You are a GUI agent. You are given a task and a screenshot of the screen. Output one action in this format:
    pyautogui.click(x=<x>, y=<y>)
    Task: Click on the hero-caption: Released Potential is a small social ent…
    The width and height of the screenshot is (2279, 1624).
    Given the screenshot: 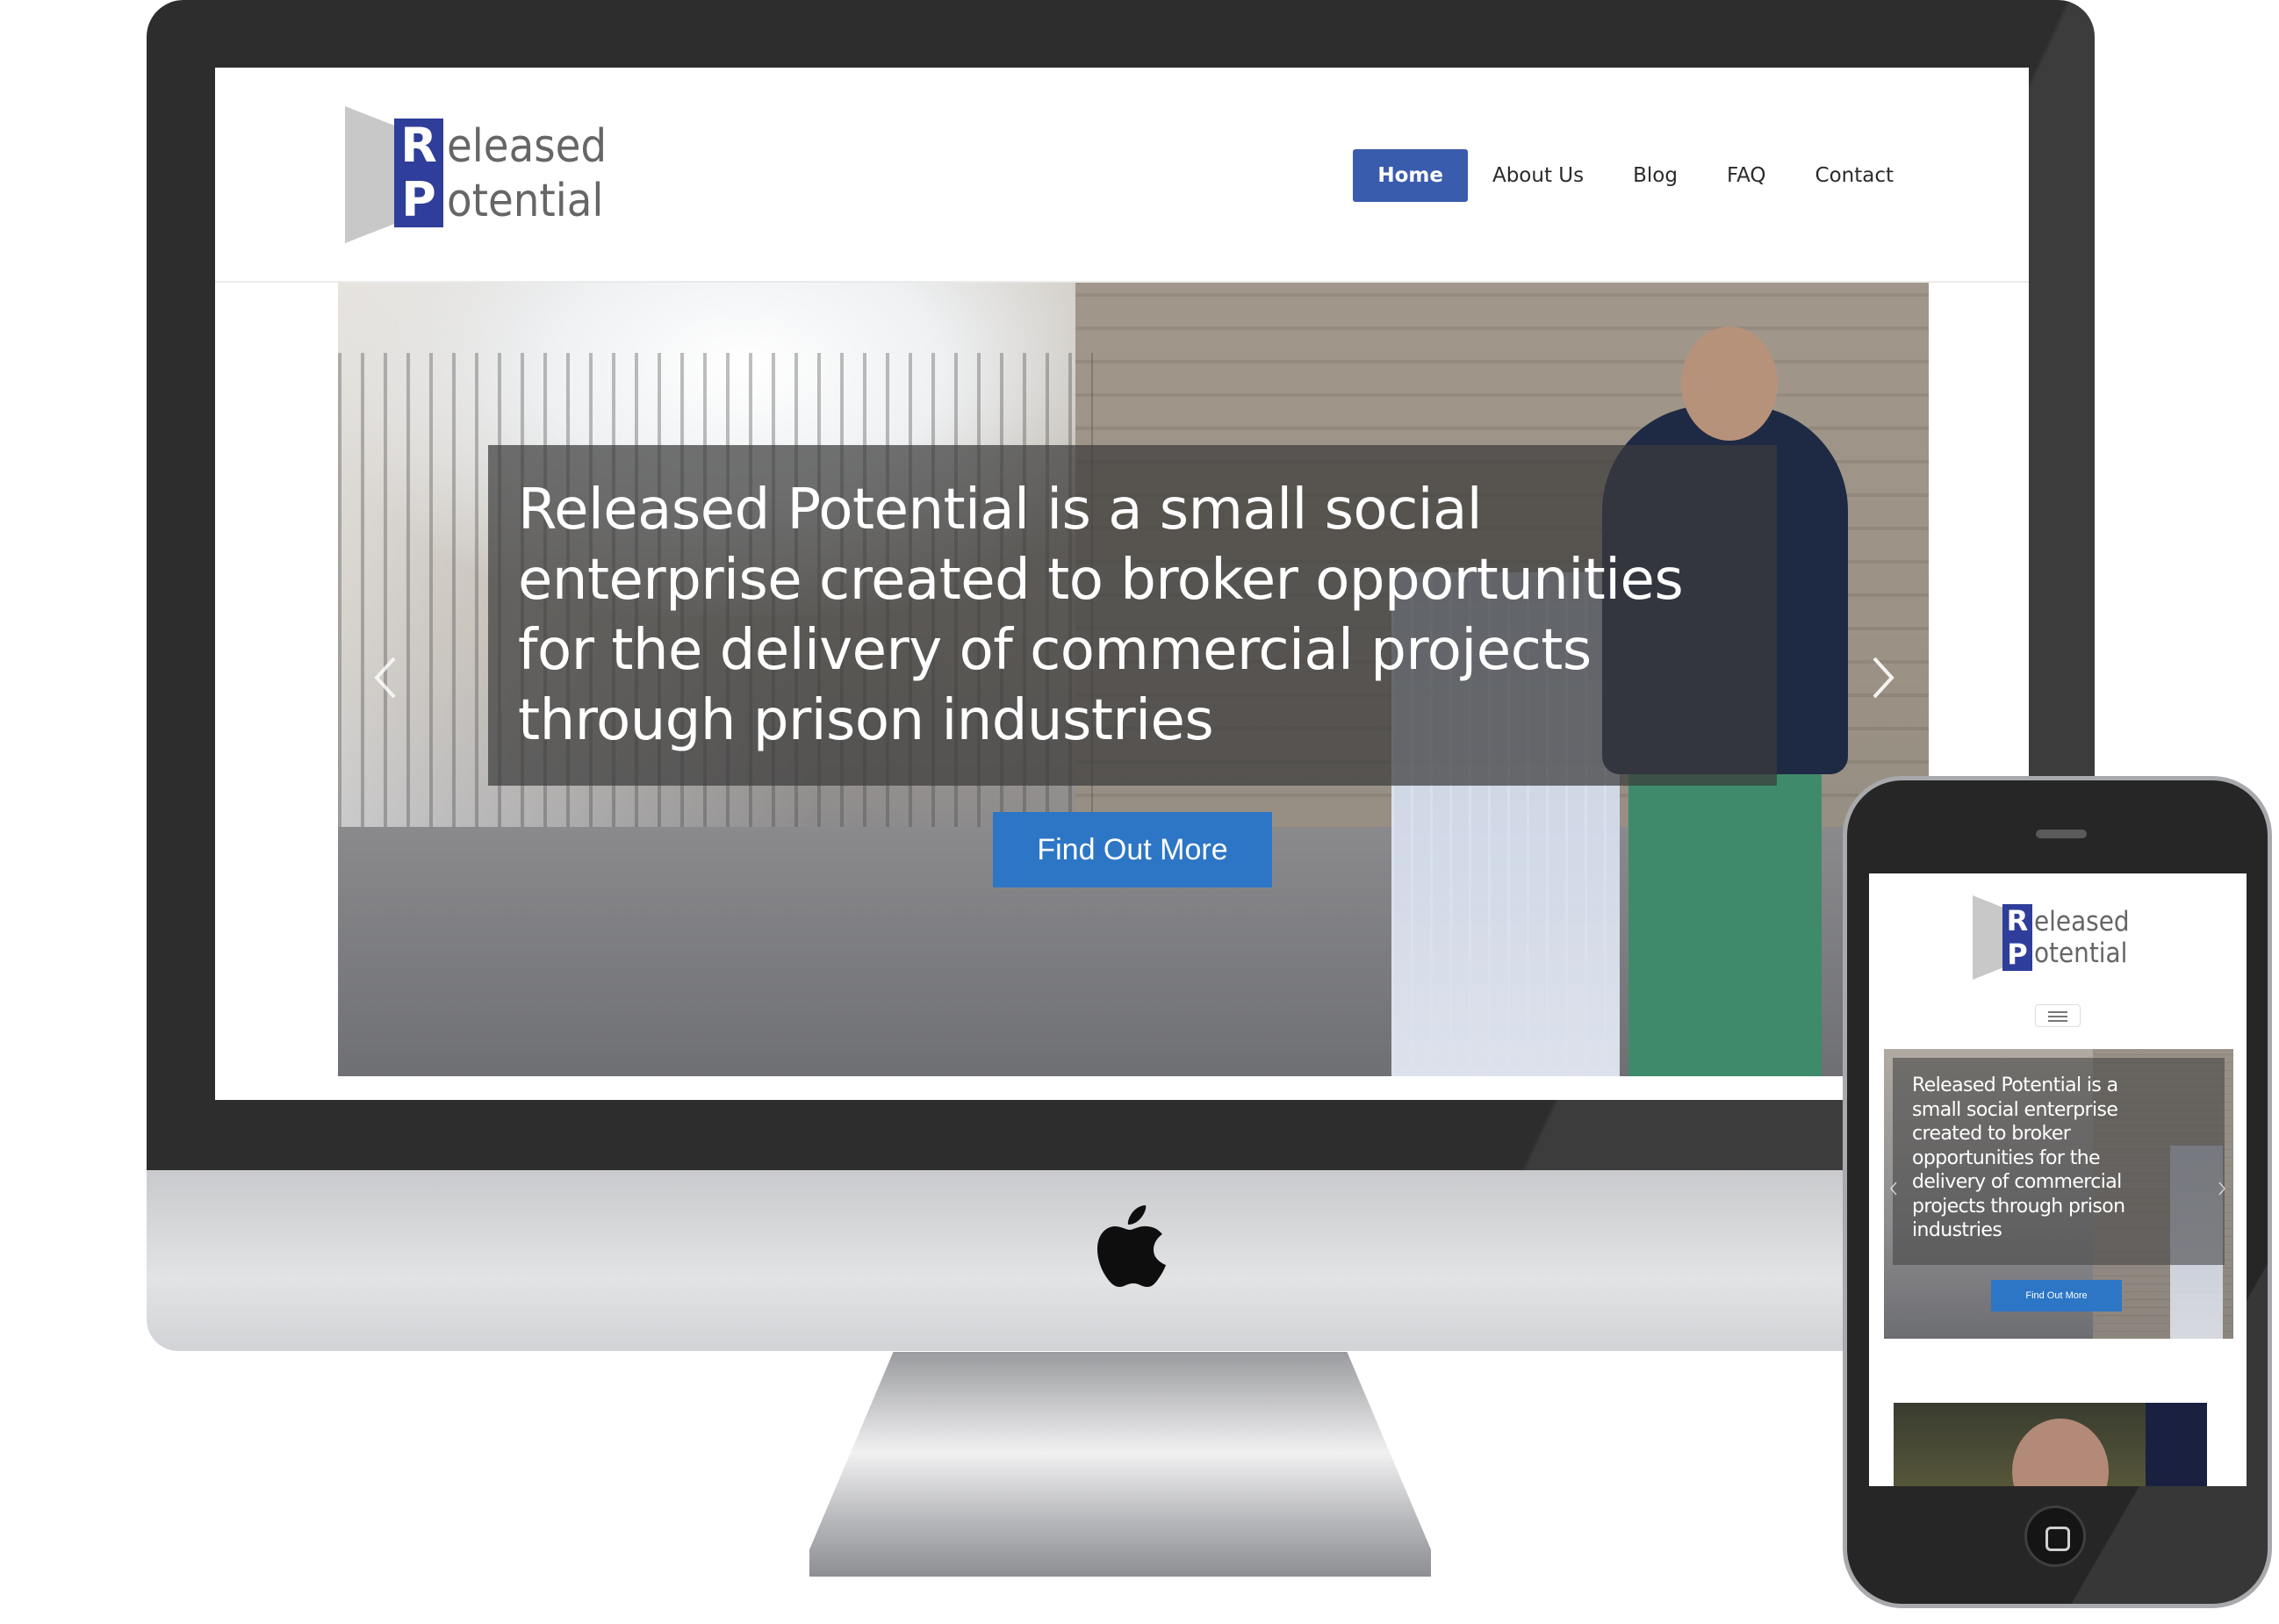 What is the action you would take?
    pyautogui.click(x=1133, y=616)
    